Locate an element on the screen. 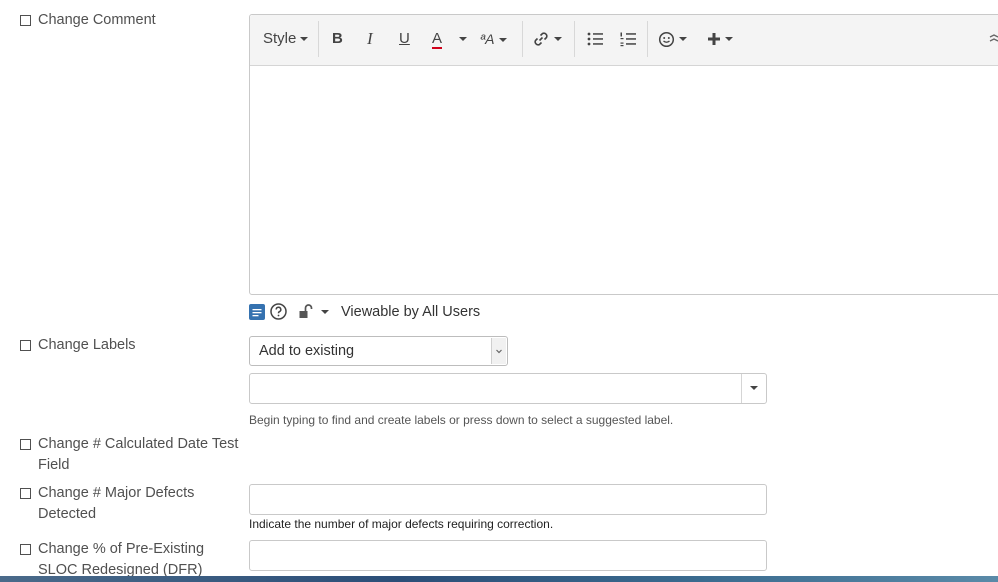 Image resolution: width=998 pixels, height=582 pixels. style-dropdown-label: Style is located at coordinates (280, 38).